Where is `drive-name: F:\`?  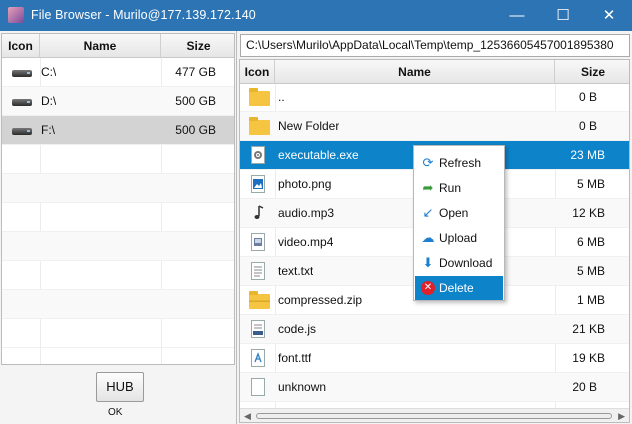 drive-name: F:\ is located at coordinates (48, 130).